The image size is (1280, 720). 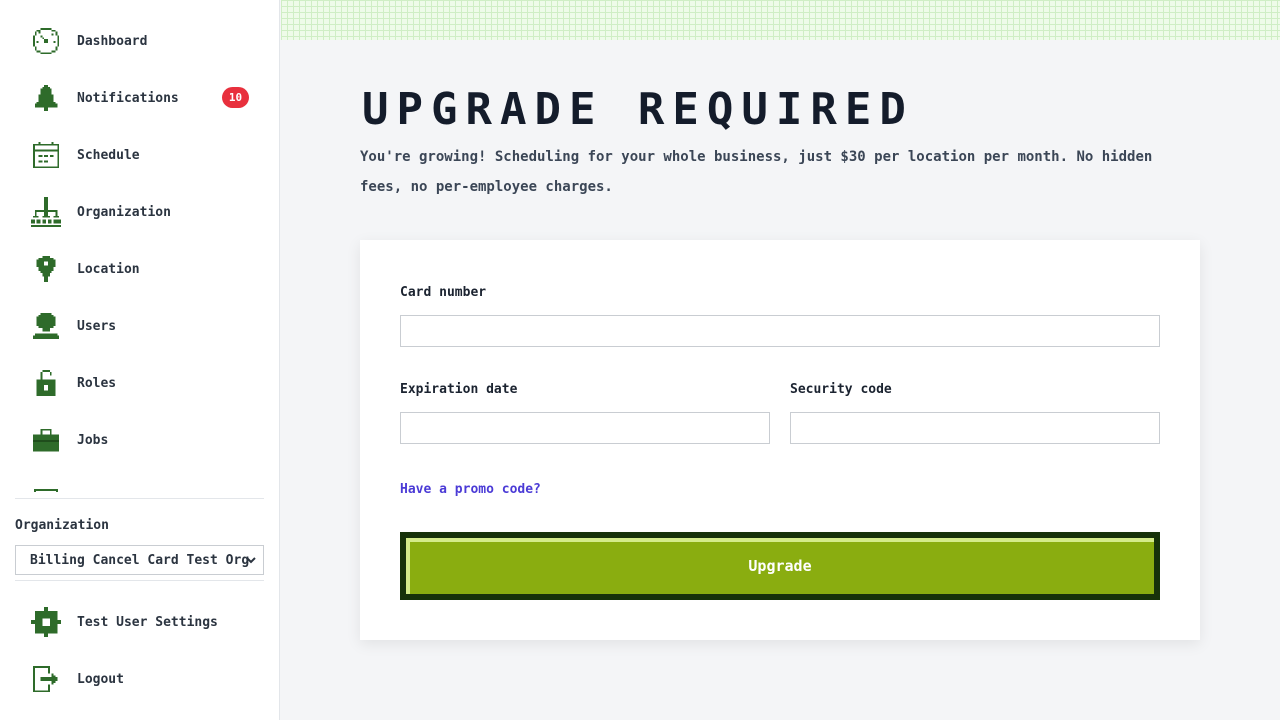 I want to click on settings-link: Test User Settings, so click(x=145, y=622).